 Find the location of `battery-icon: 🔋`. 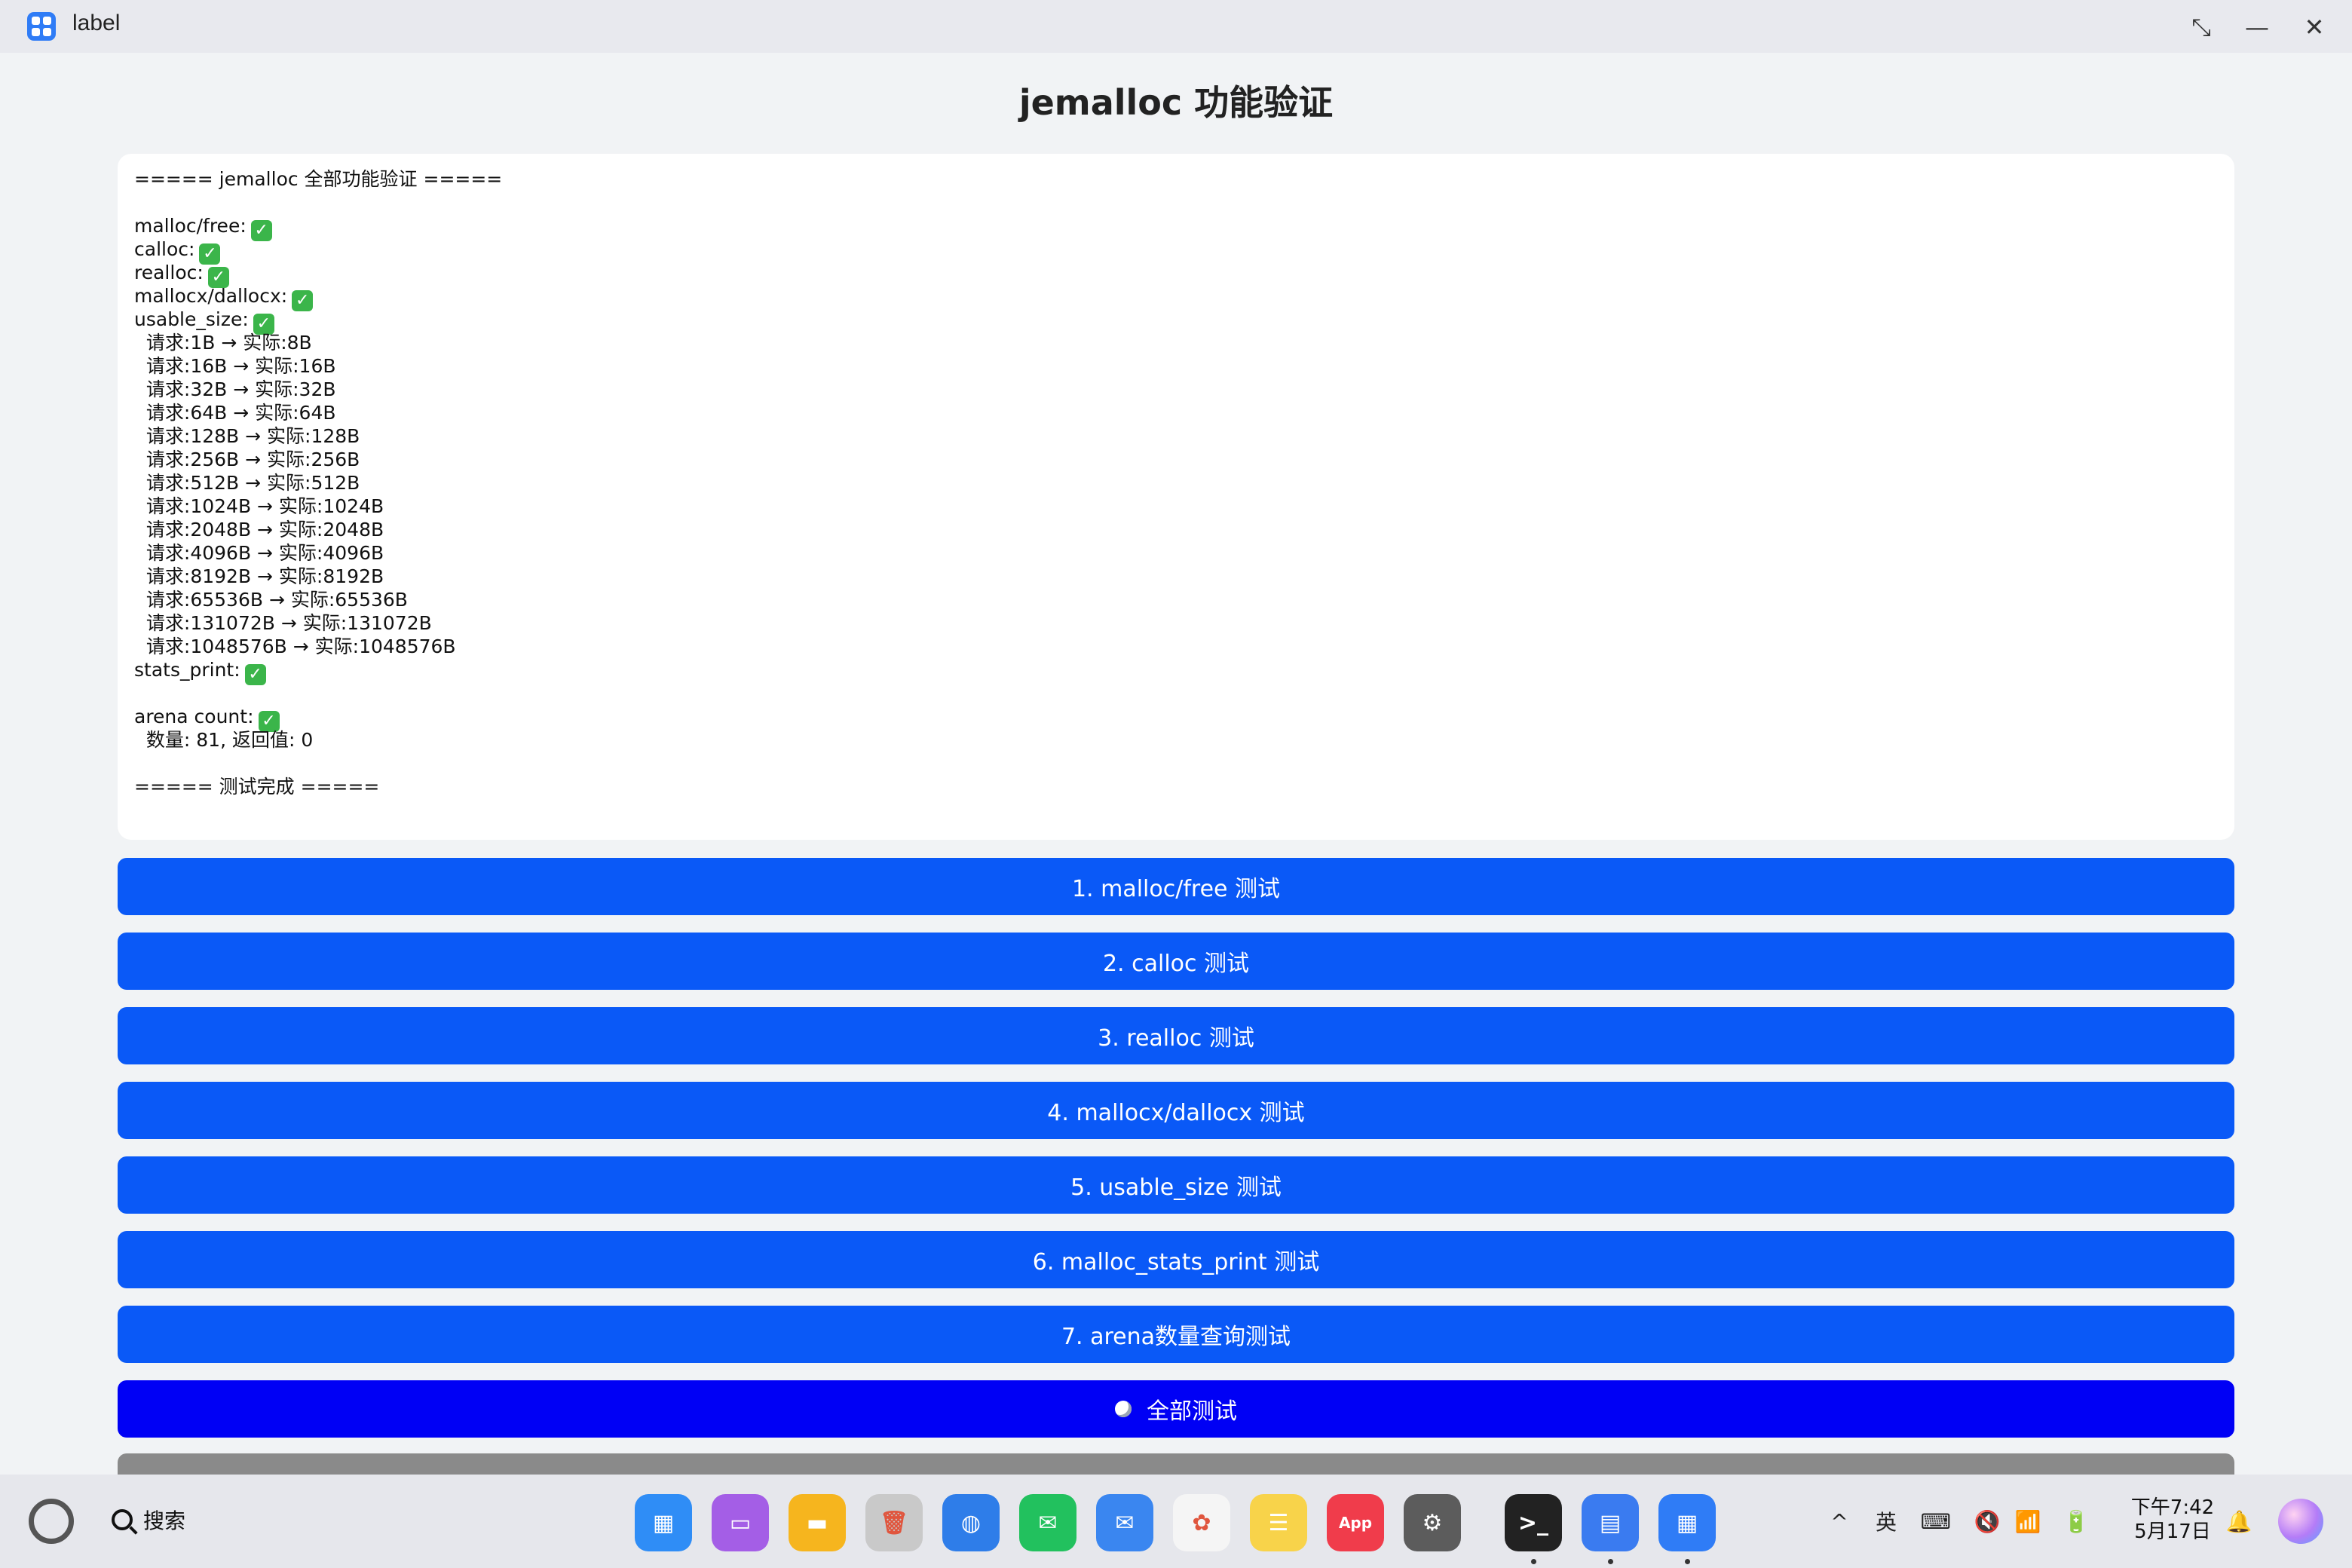

battery-icon: 🔋 is located at coordinates (2076, 1521).